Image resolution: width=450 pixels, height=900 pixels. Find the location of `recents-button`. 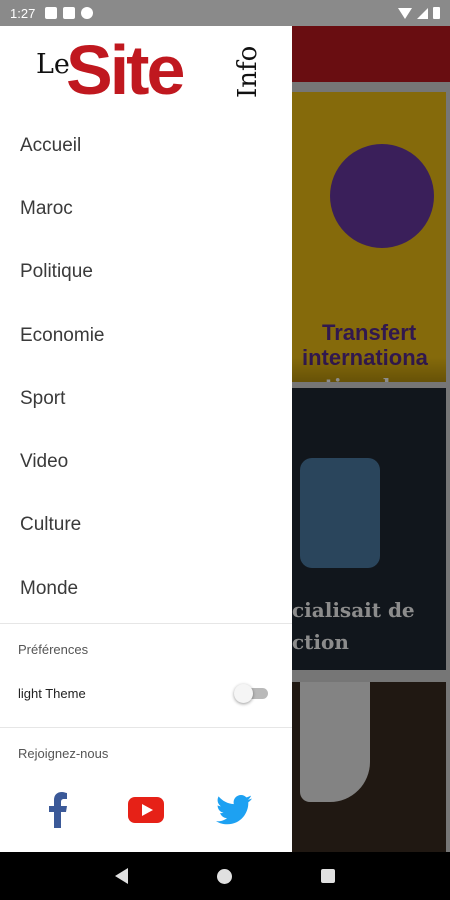

recents-button is located at coordinates (328, 876).